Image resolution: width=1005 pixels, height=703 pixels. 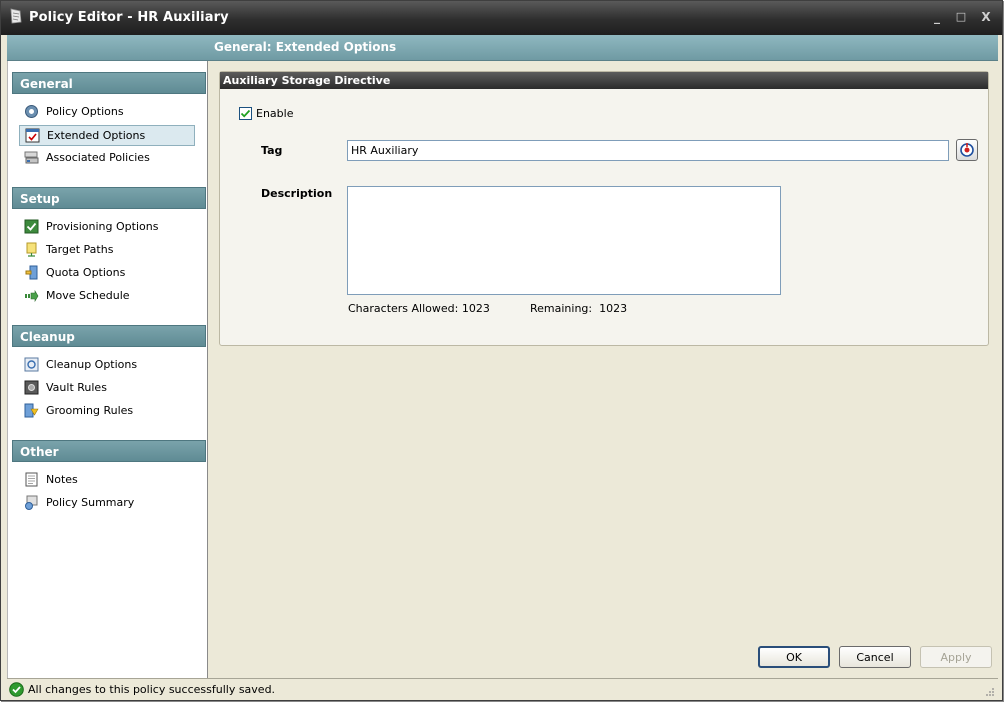 I want to click on sidebar-item-label: Vault Rules, so click(x=76, y=387).